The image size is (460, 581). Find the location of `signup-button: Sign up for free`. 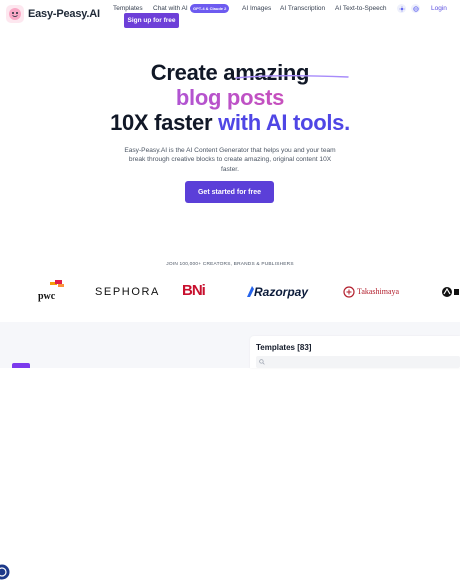

signup-button: Sign up for free is located at coordinates (151, 20).